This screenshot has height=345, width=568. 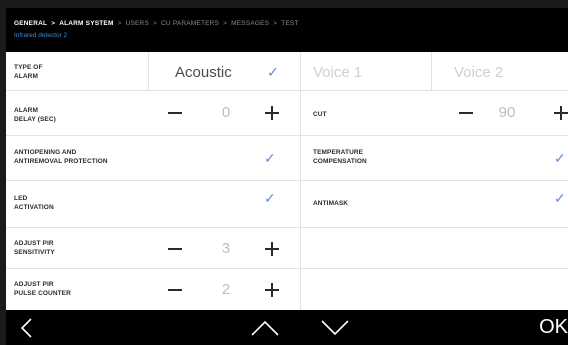 I want to click on breadcrumb-alarm-system: ALARM SYSTEM, so click(x=86, y=23).